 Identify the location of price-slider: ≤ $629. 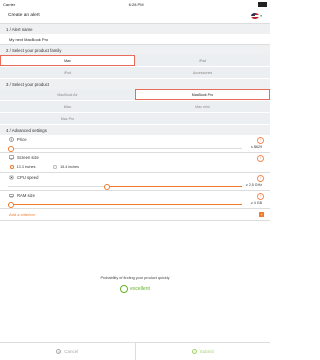
(135, 148).